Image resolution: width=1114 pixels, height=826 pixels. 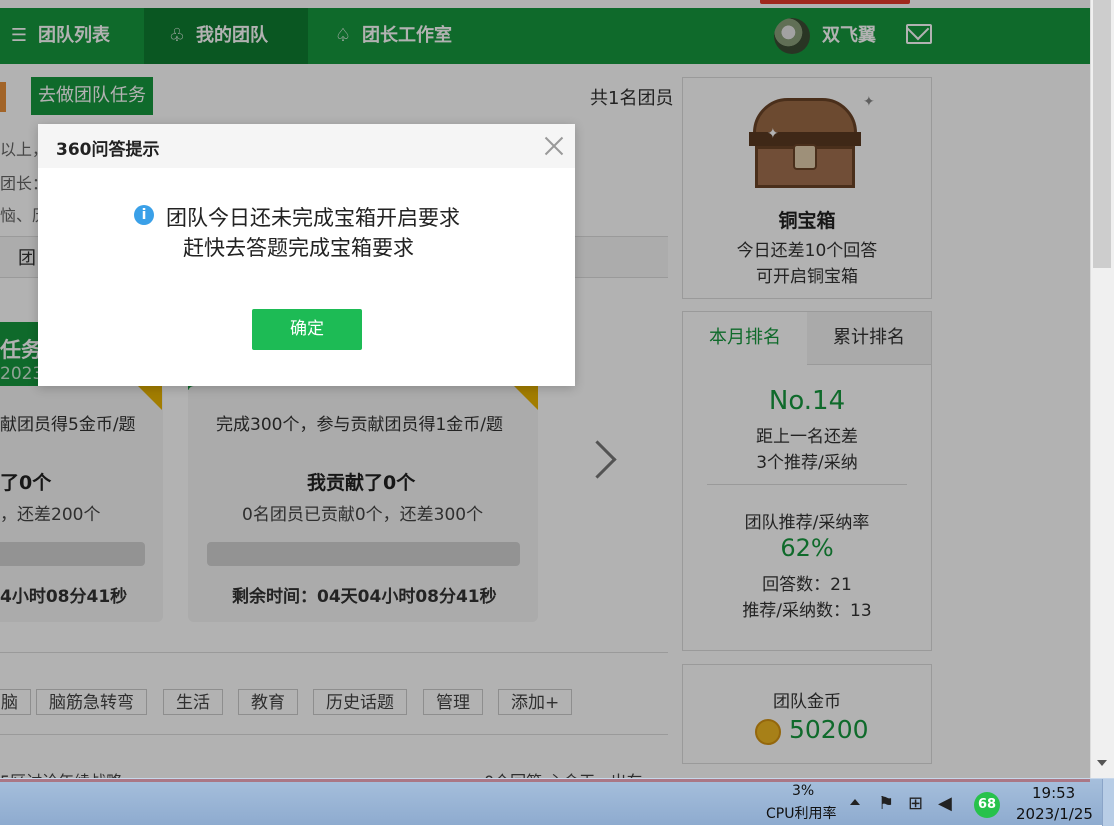 What do you see at coordinates (306, 146) in the screenshot?
I see `dialog-header: 360问答提示` at bounding box center [306, 146].